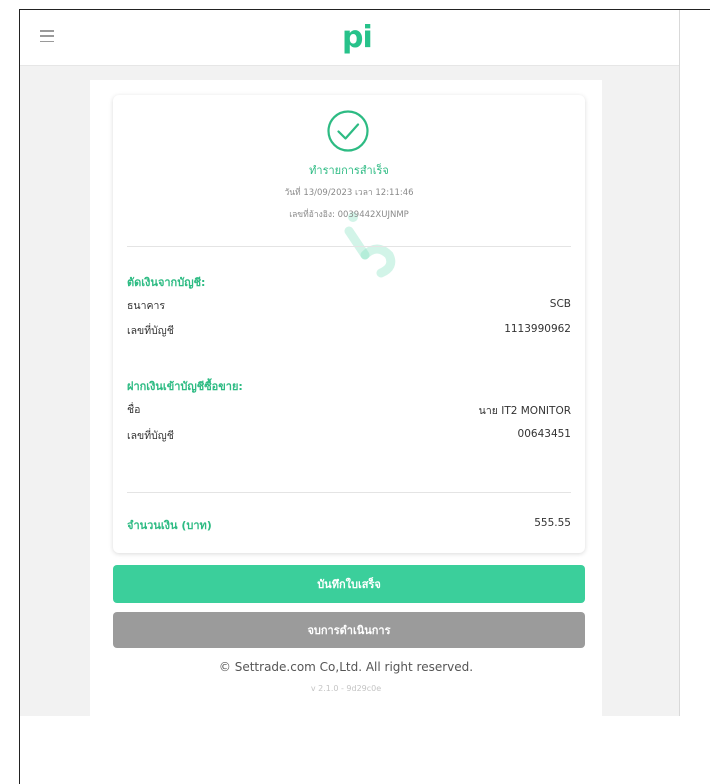  Describe the element at coordinates (134, 410) in the screenshot. I see `deposit-name-label: ชื่อ` at that location.